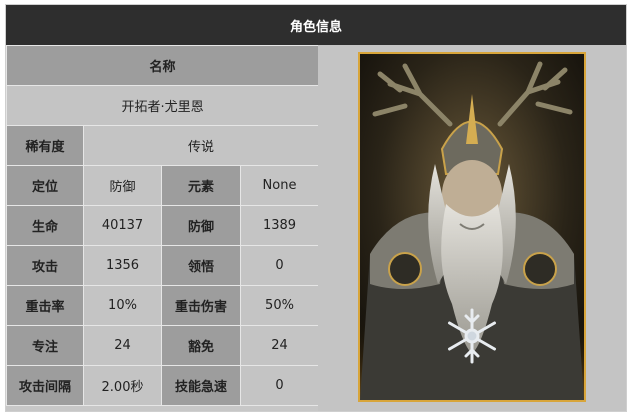 Image resolution: width=632 pixels, height=416 pixels. Describe the element at coordinates (201, 385) in the screenshot. I see `skill-haste-label: 技能急速` at that location.